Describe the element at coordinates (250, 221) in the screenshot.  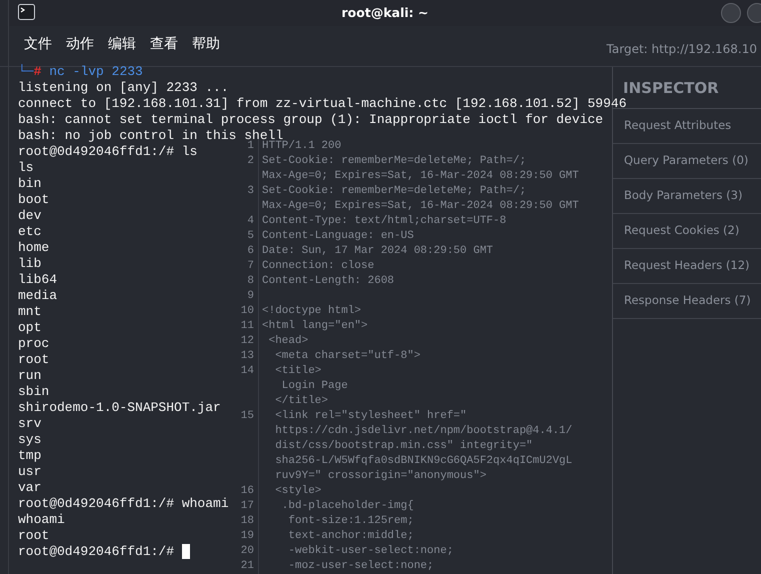
I see `line-number: 4` at that location.